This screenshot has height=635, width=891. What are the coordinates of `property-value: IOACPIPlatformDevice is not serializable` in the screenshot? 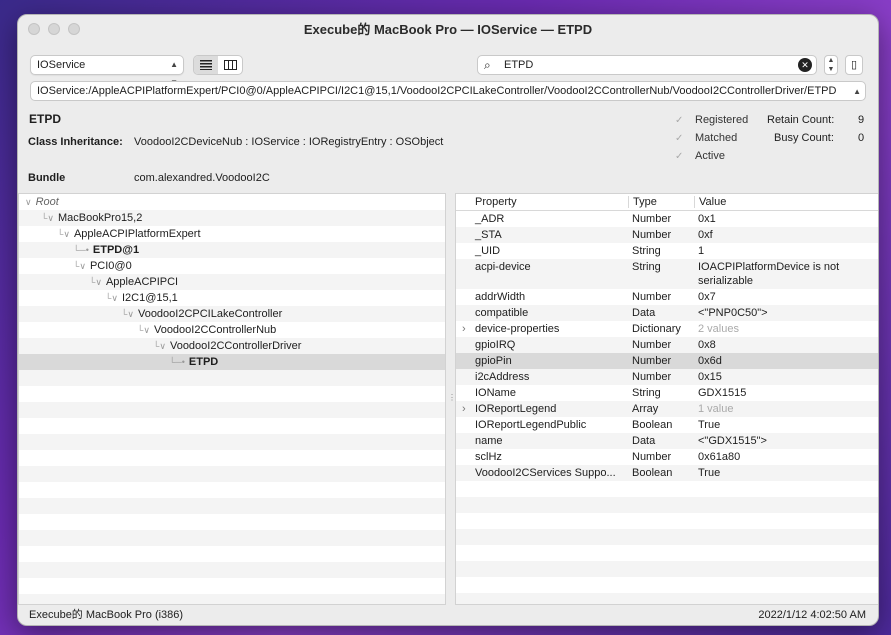 It's located at (769, 274).